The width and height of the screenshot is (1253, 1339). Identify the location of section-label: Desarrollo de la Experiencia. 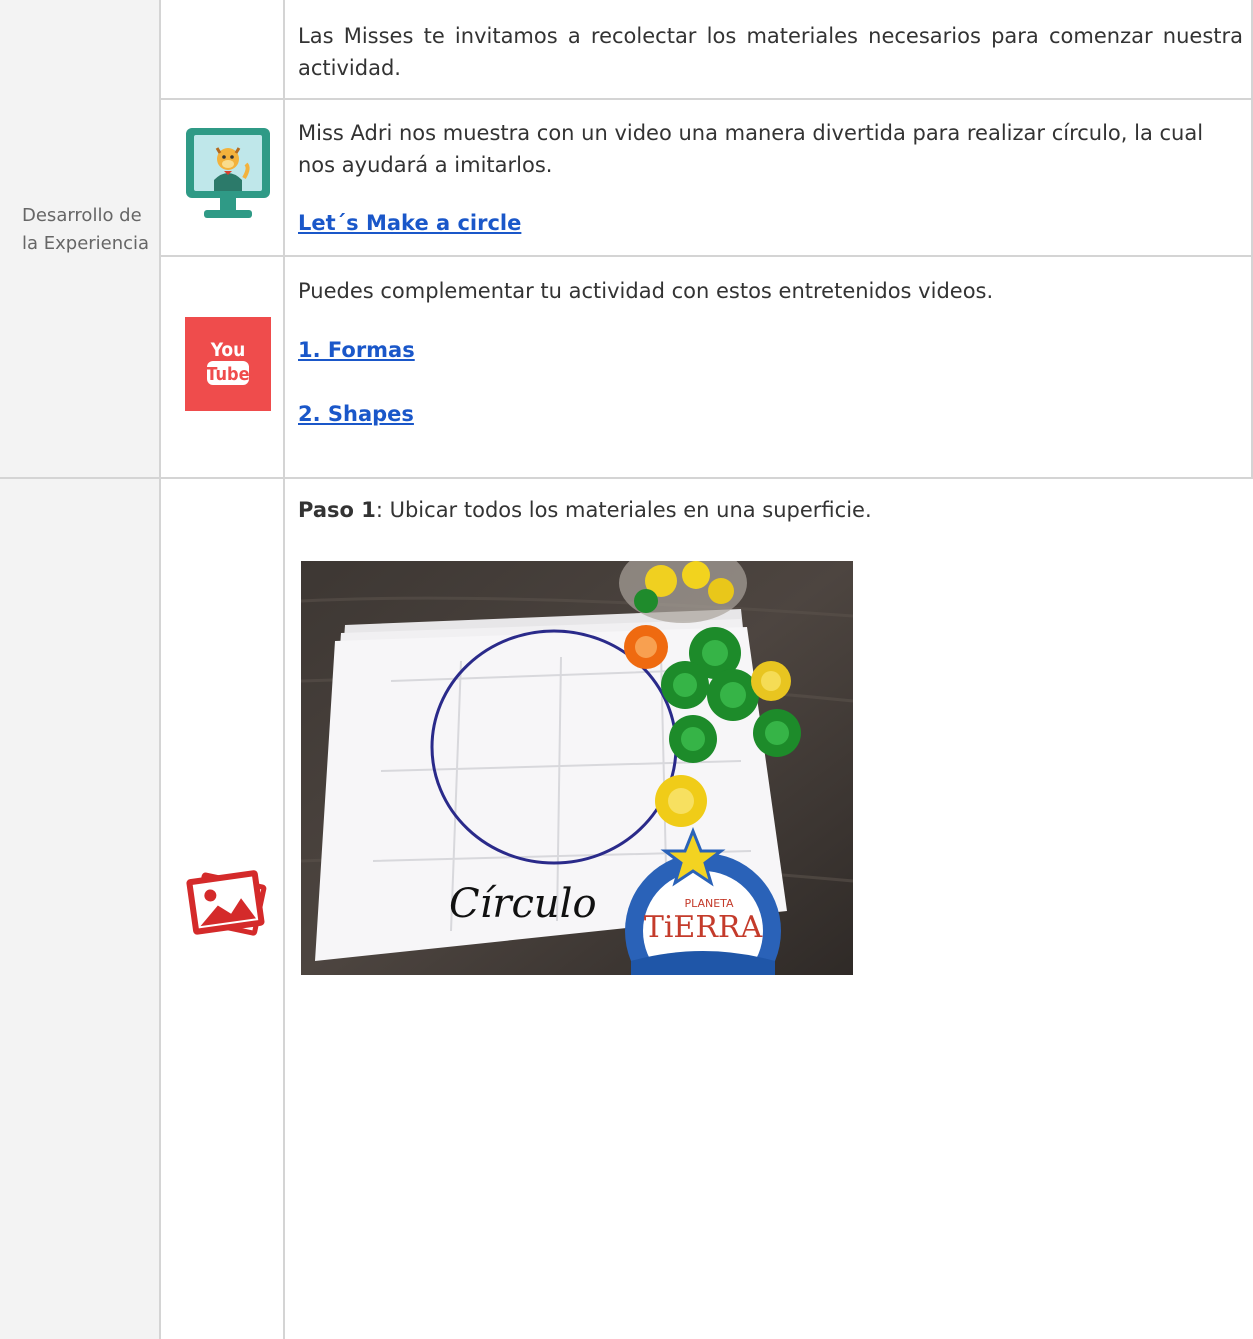
(86, 229).